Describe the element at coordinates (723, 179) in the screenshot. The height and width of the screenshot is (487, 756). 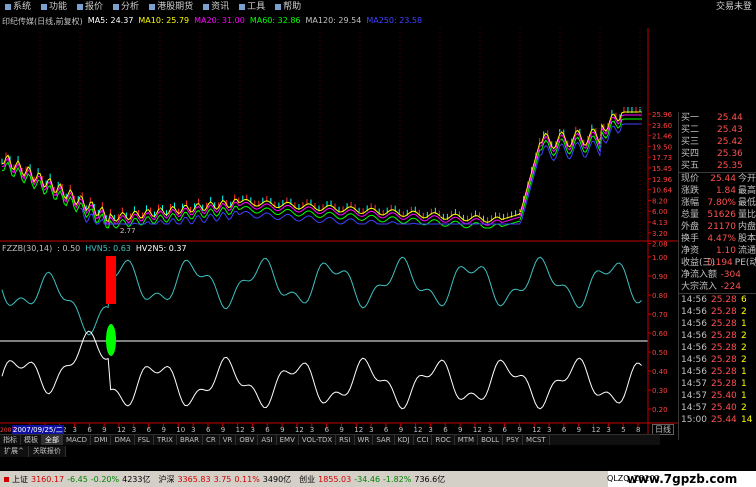
I see `stat-value: 25.44` at that location.